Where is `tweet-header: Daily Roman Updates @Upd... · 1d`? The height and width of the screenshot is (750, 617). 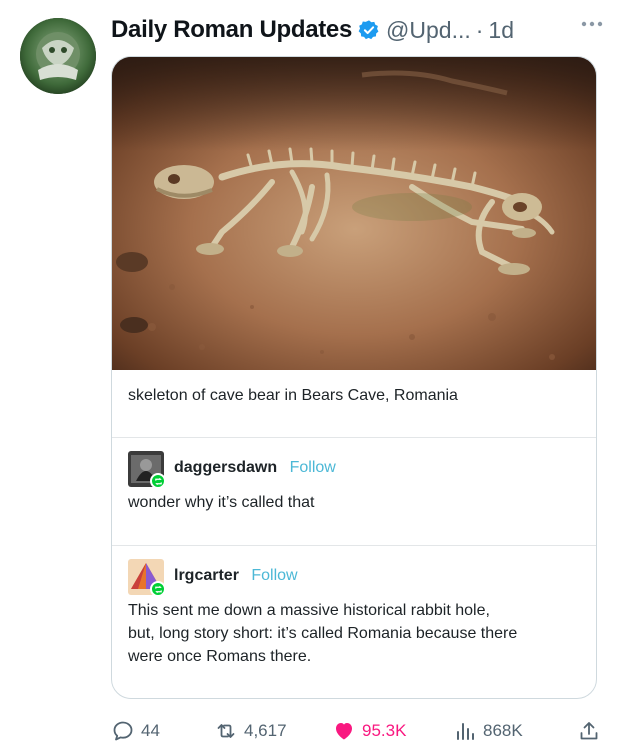 tweet-header: Daily Roman Updates @Upd... · 1d is located at coordinates (358, 30).